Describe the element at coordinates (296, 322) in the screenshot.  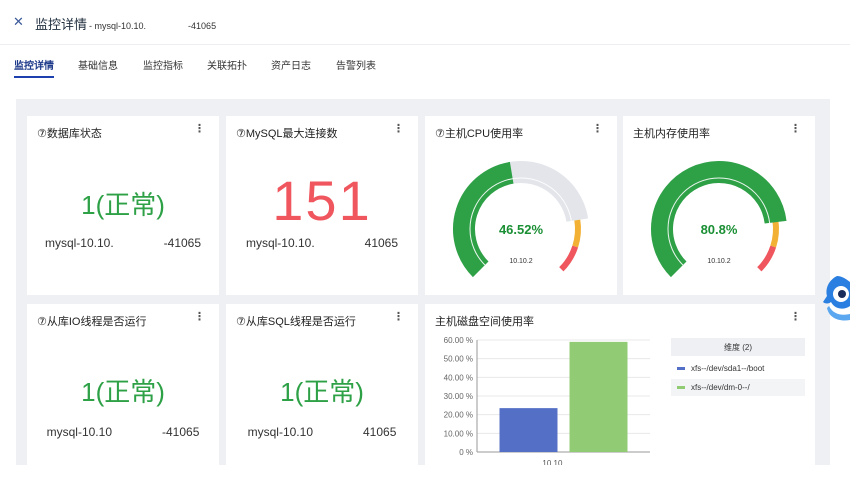
I see `card-title: ⑦从库SQL线程是否运行` at that location.